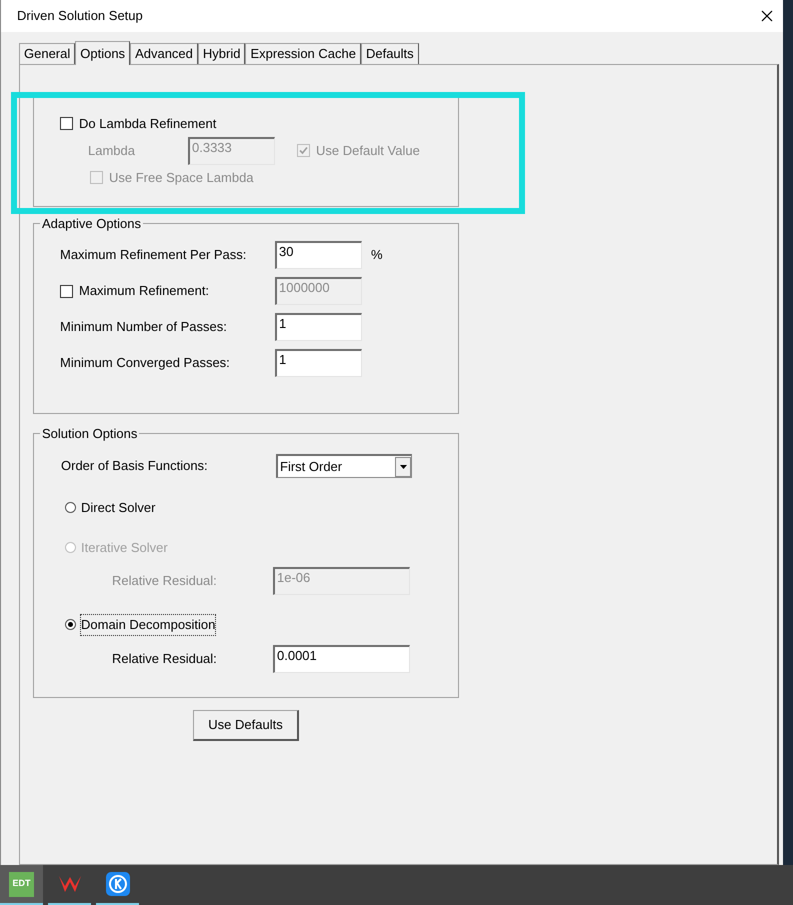  Describe the element at coordinates (145, 363) in the screenshot. I see `field-label: Minimum Converged Passes:` at that location.